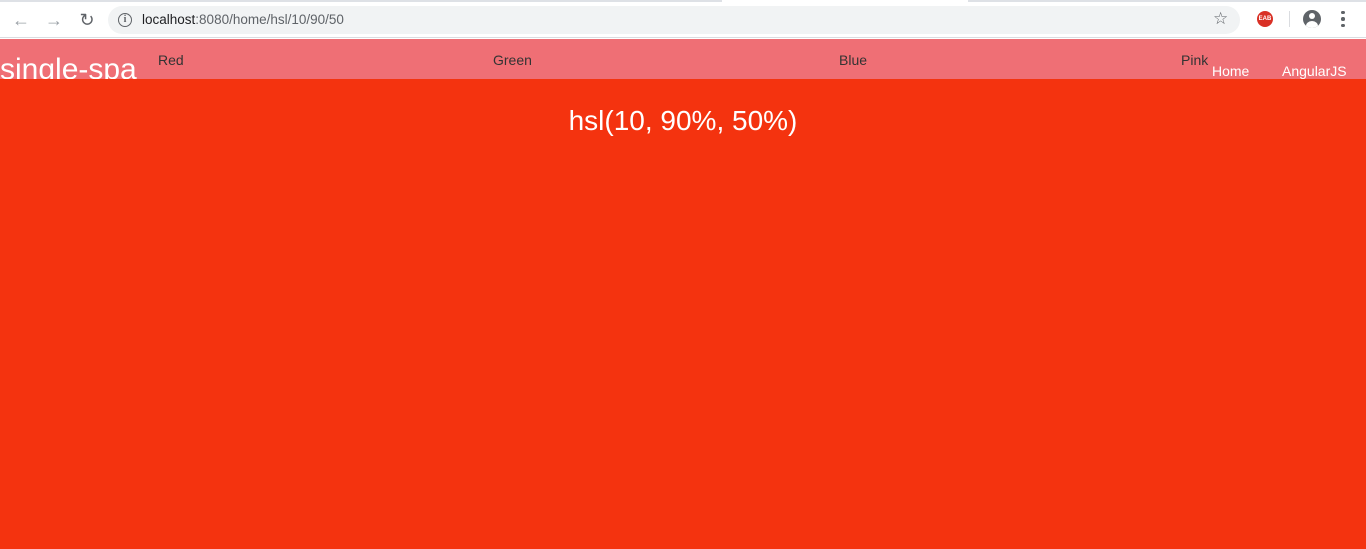  What do you see at coordinates (1312, 19) in the screenshot?
I see `account-icon` at bounding box center [1312, 19].